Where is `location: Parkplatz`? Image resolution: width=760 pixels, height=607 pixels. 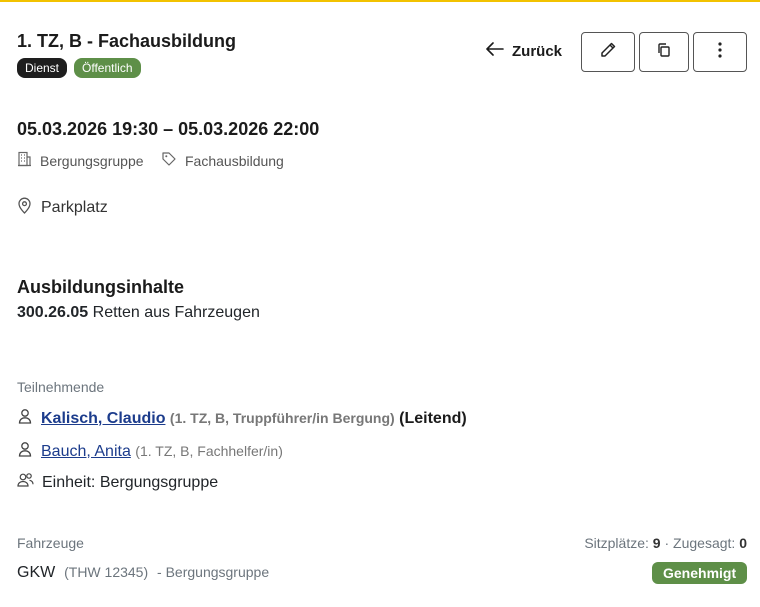
location: Parkplatz is located at coordinates (62, 208).